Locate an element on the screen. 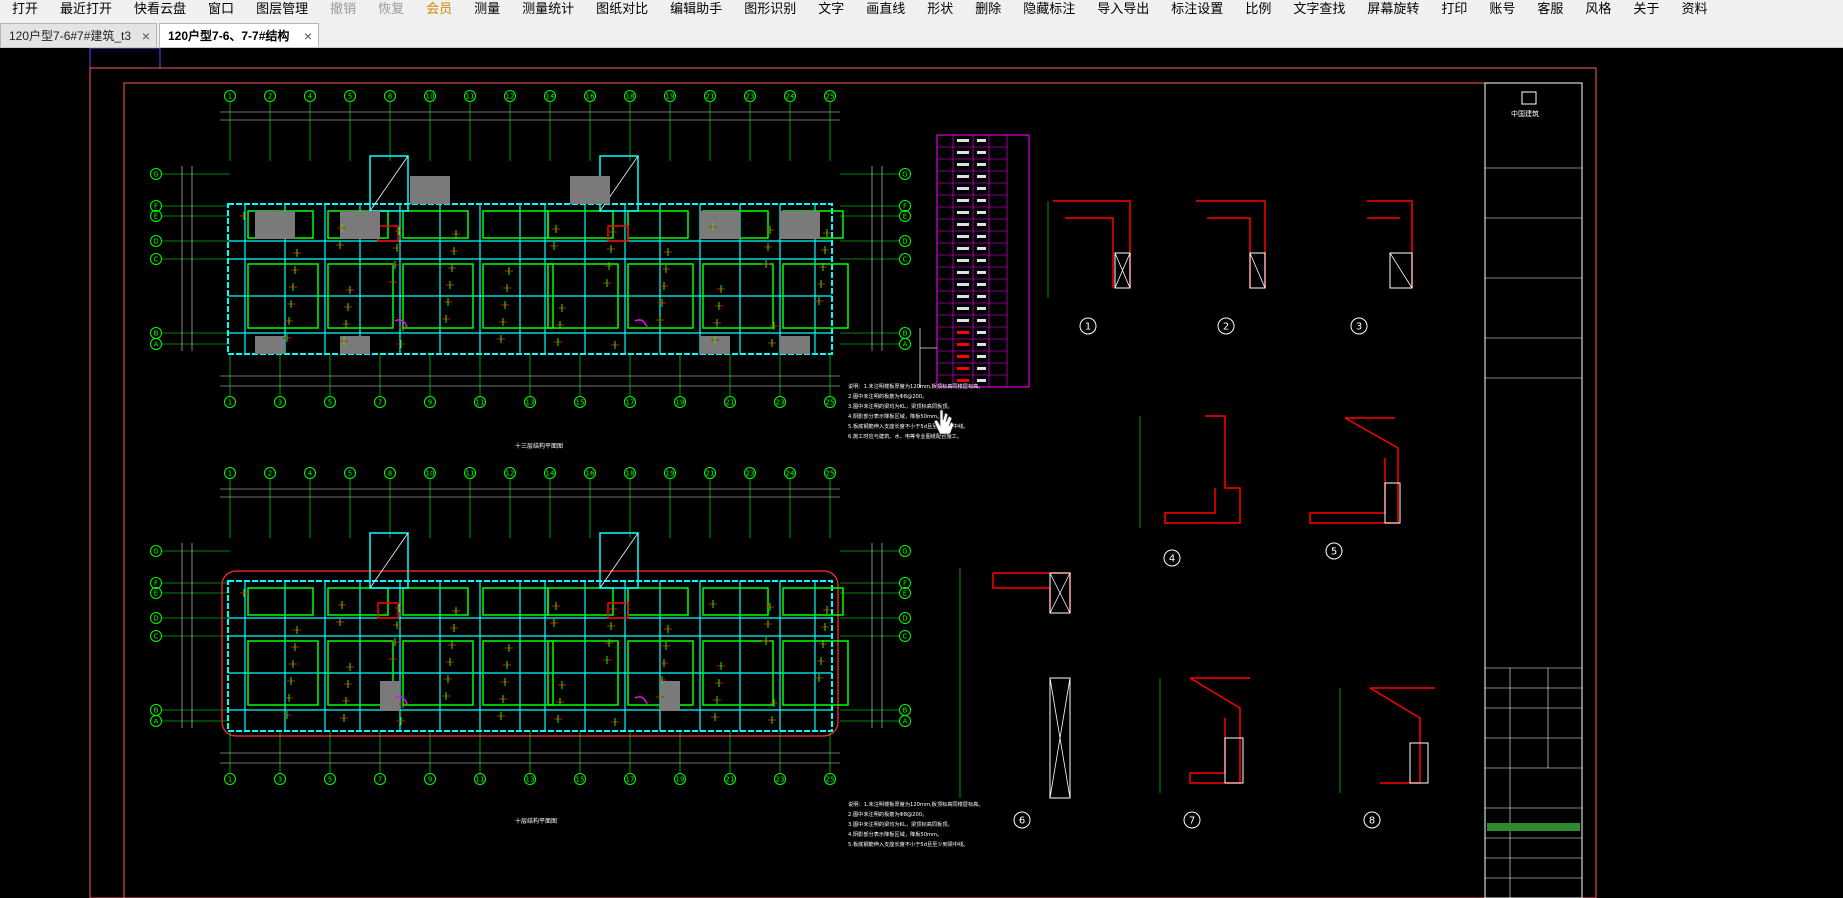 This screenshot has width=1843, height=898. menu-item-13: 文字 is located at coordinates (830, 9).